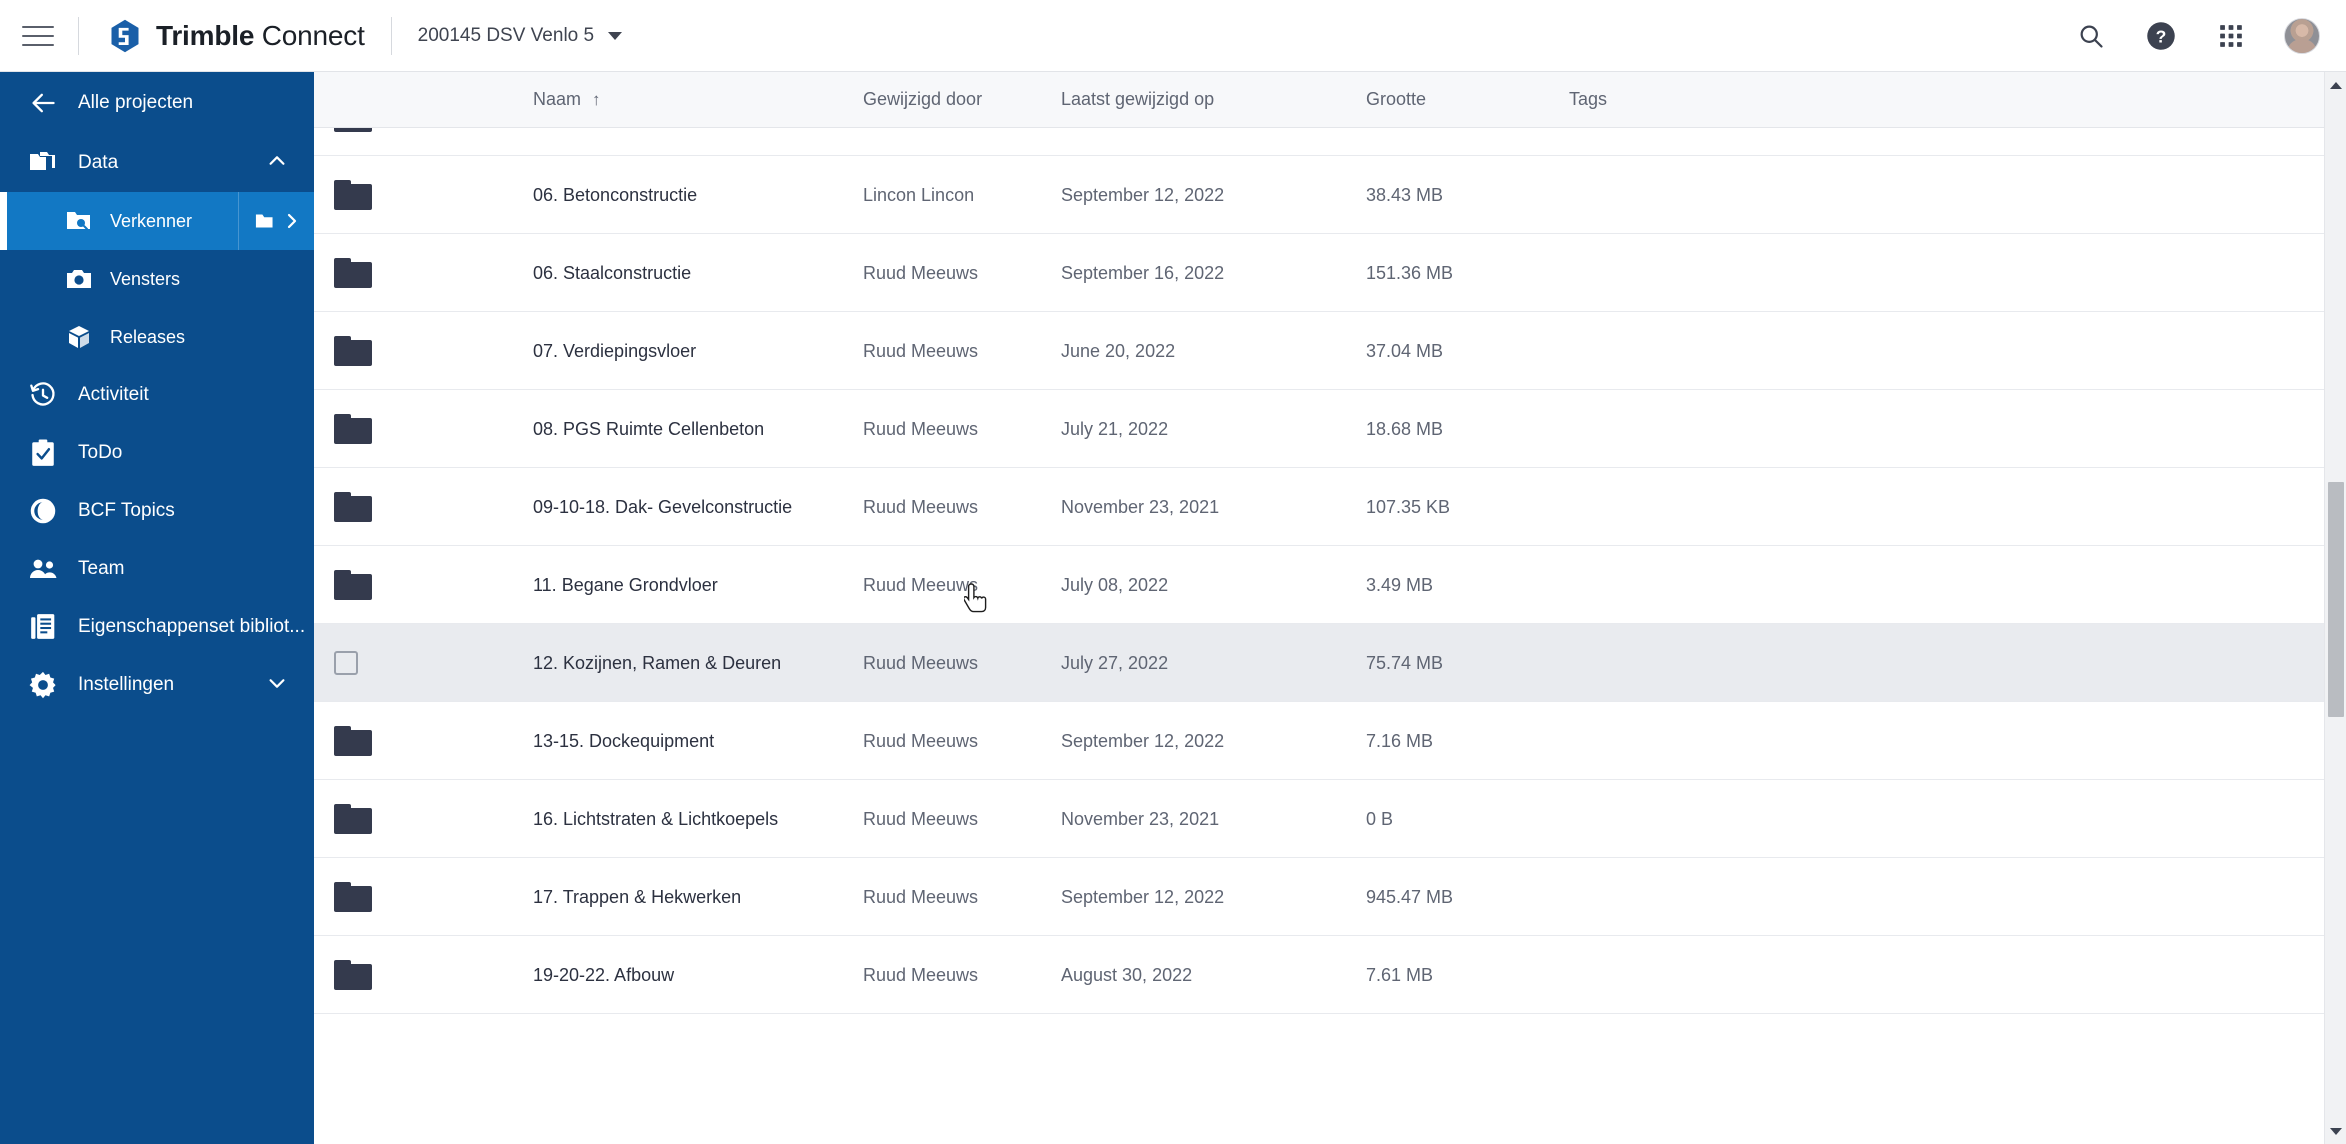  I want to click on cell-name: 09-10-18. Dak- Gevelconstructie, so click(663, 506).